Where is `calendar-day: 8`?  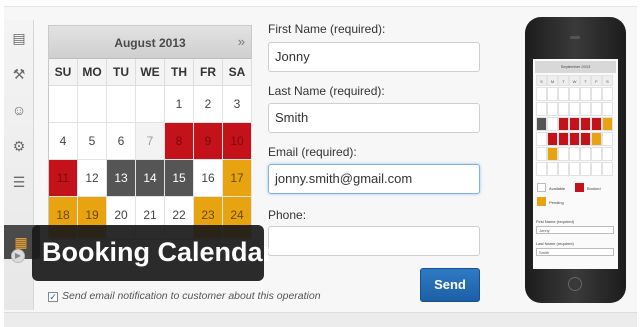 calendar-day: 8 is located at coordinates (179, 141).